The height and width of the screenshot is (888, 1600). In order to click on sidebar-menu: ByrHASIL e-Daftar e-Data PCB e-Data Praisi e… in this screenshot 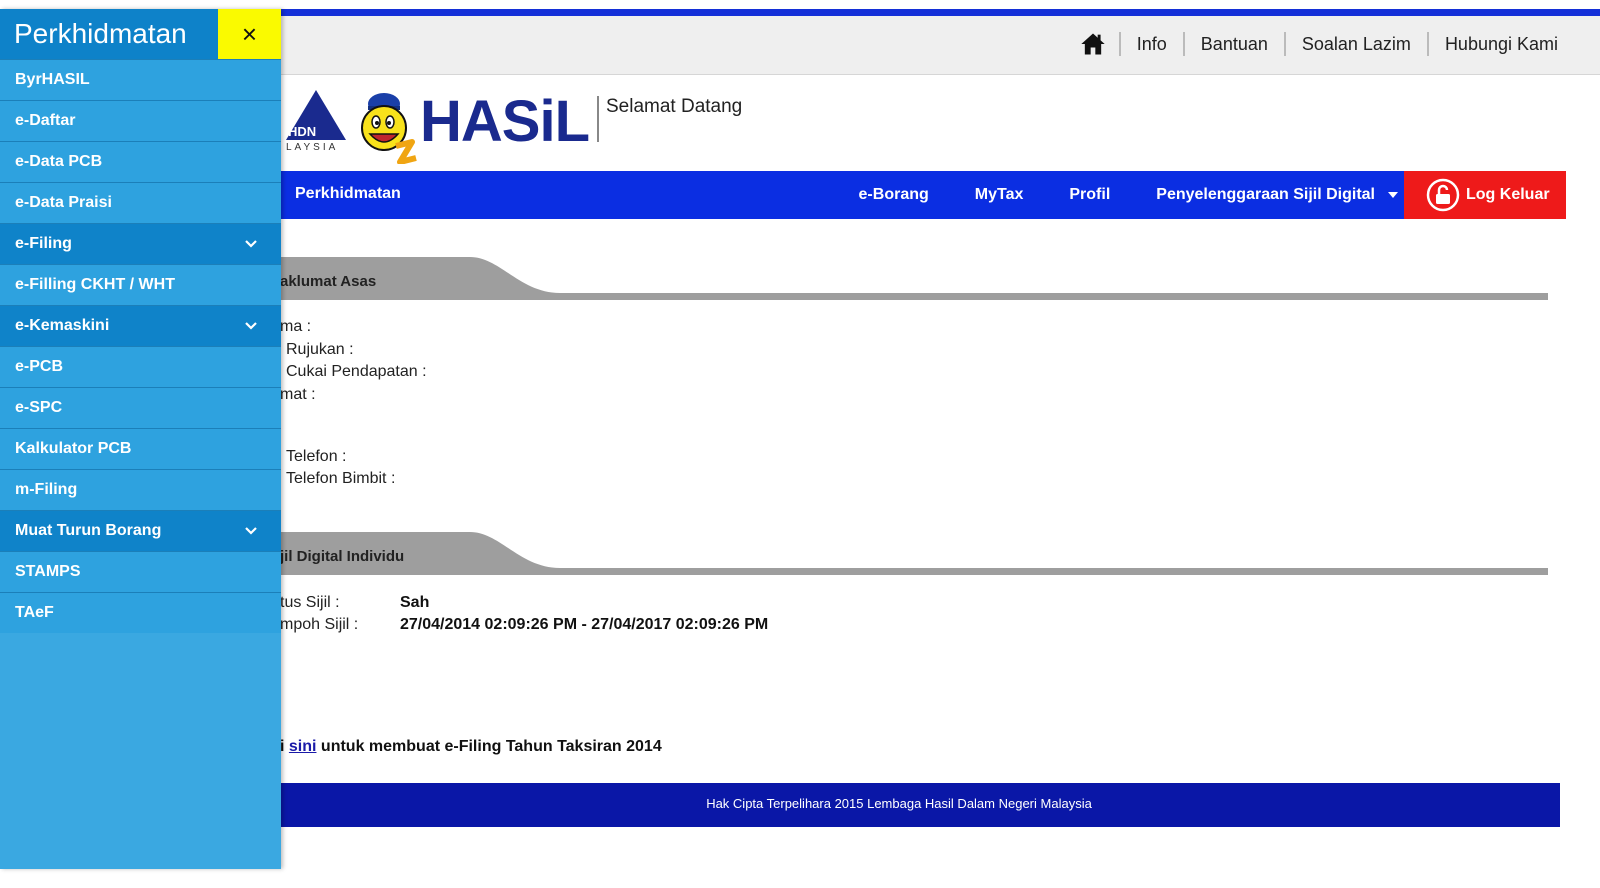, I will do `click(140, 346)`.